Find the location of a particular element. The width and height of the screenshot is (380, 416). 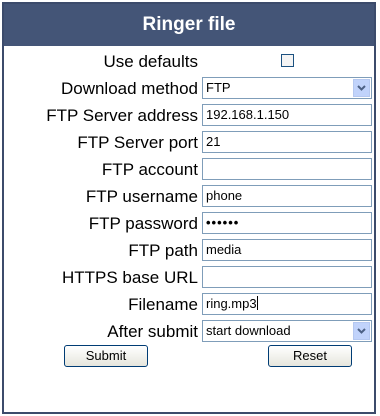

reset-button: Reset is located at coordinates (310, 356).